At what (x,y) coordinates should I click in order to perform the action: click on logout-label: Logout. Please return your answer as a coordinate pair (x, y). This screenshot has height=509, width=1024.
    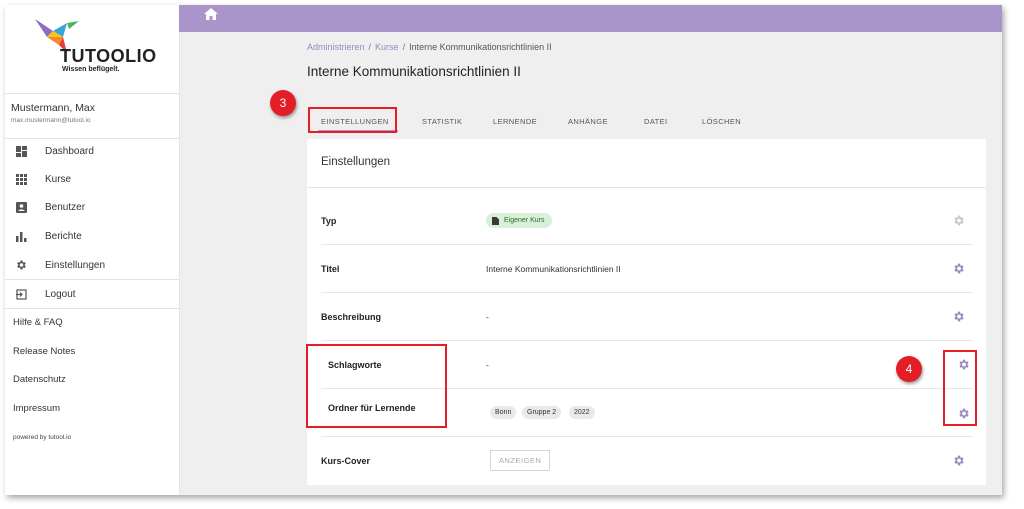
    Looking at the image, I should click on (60, 294).